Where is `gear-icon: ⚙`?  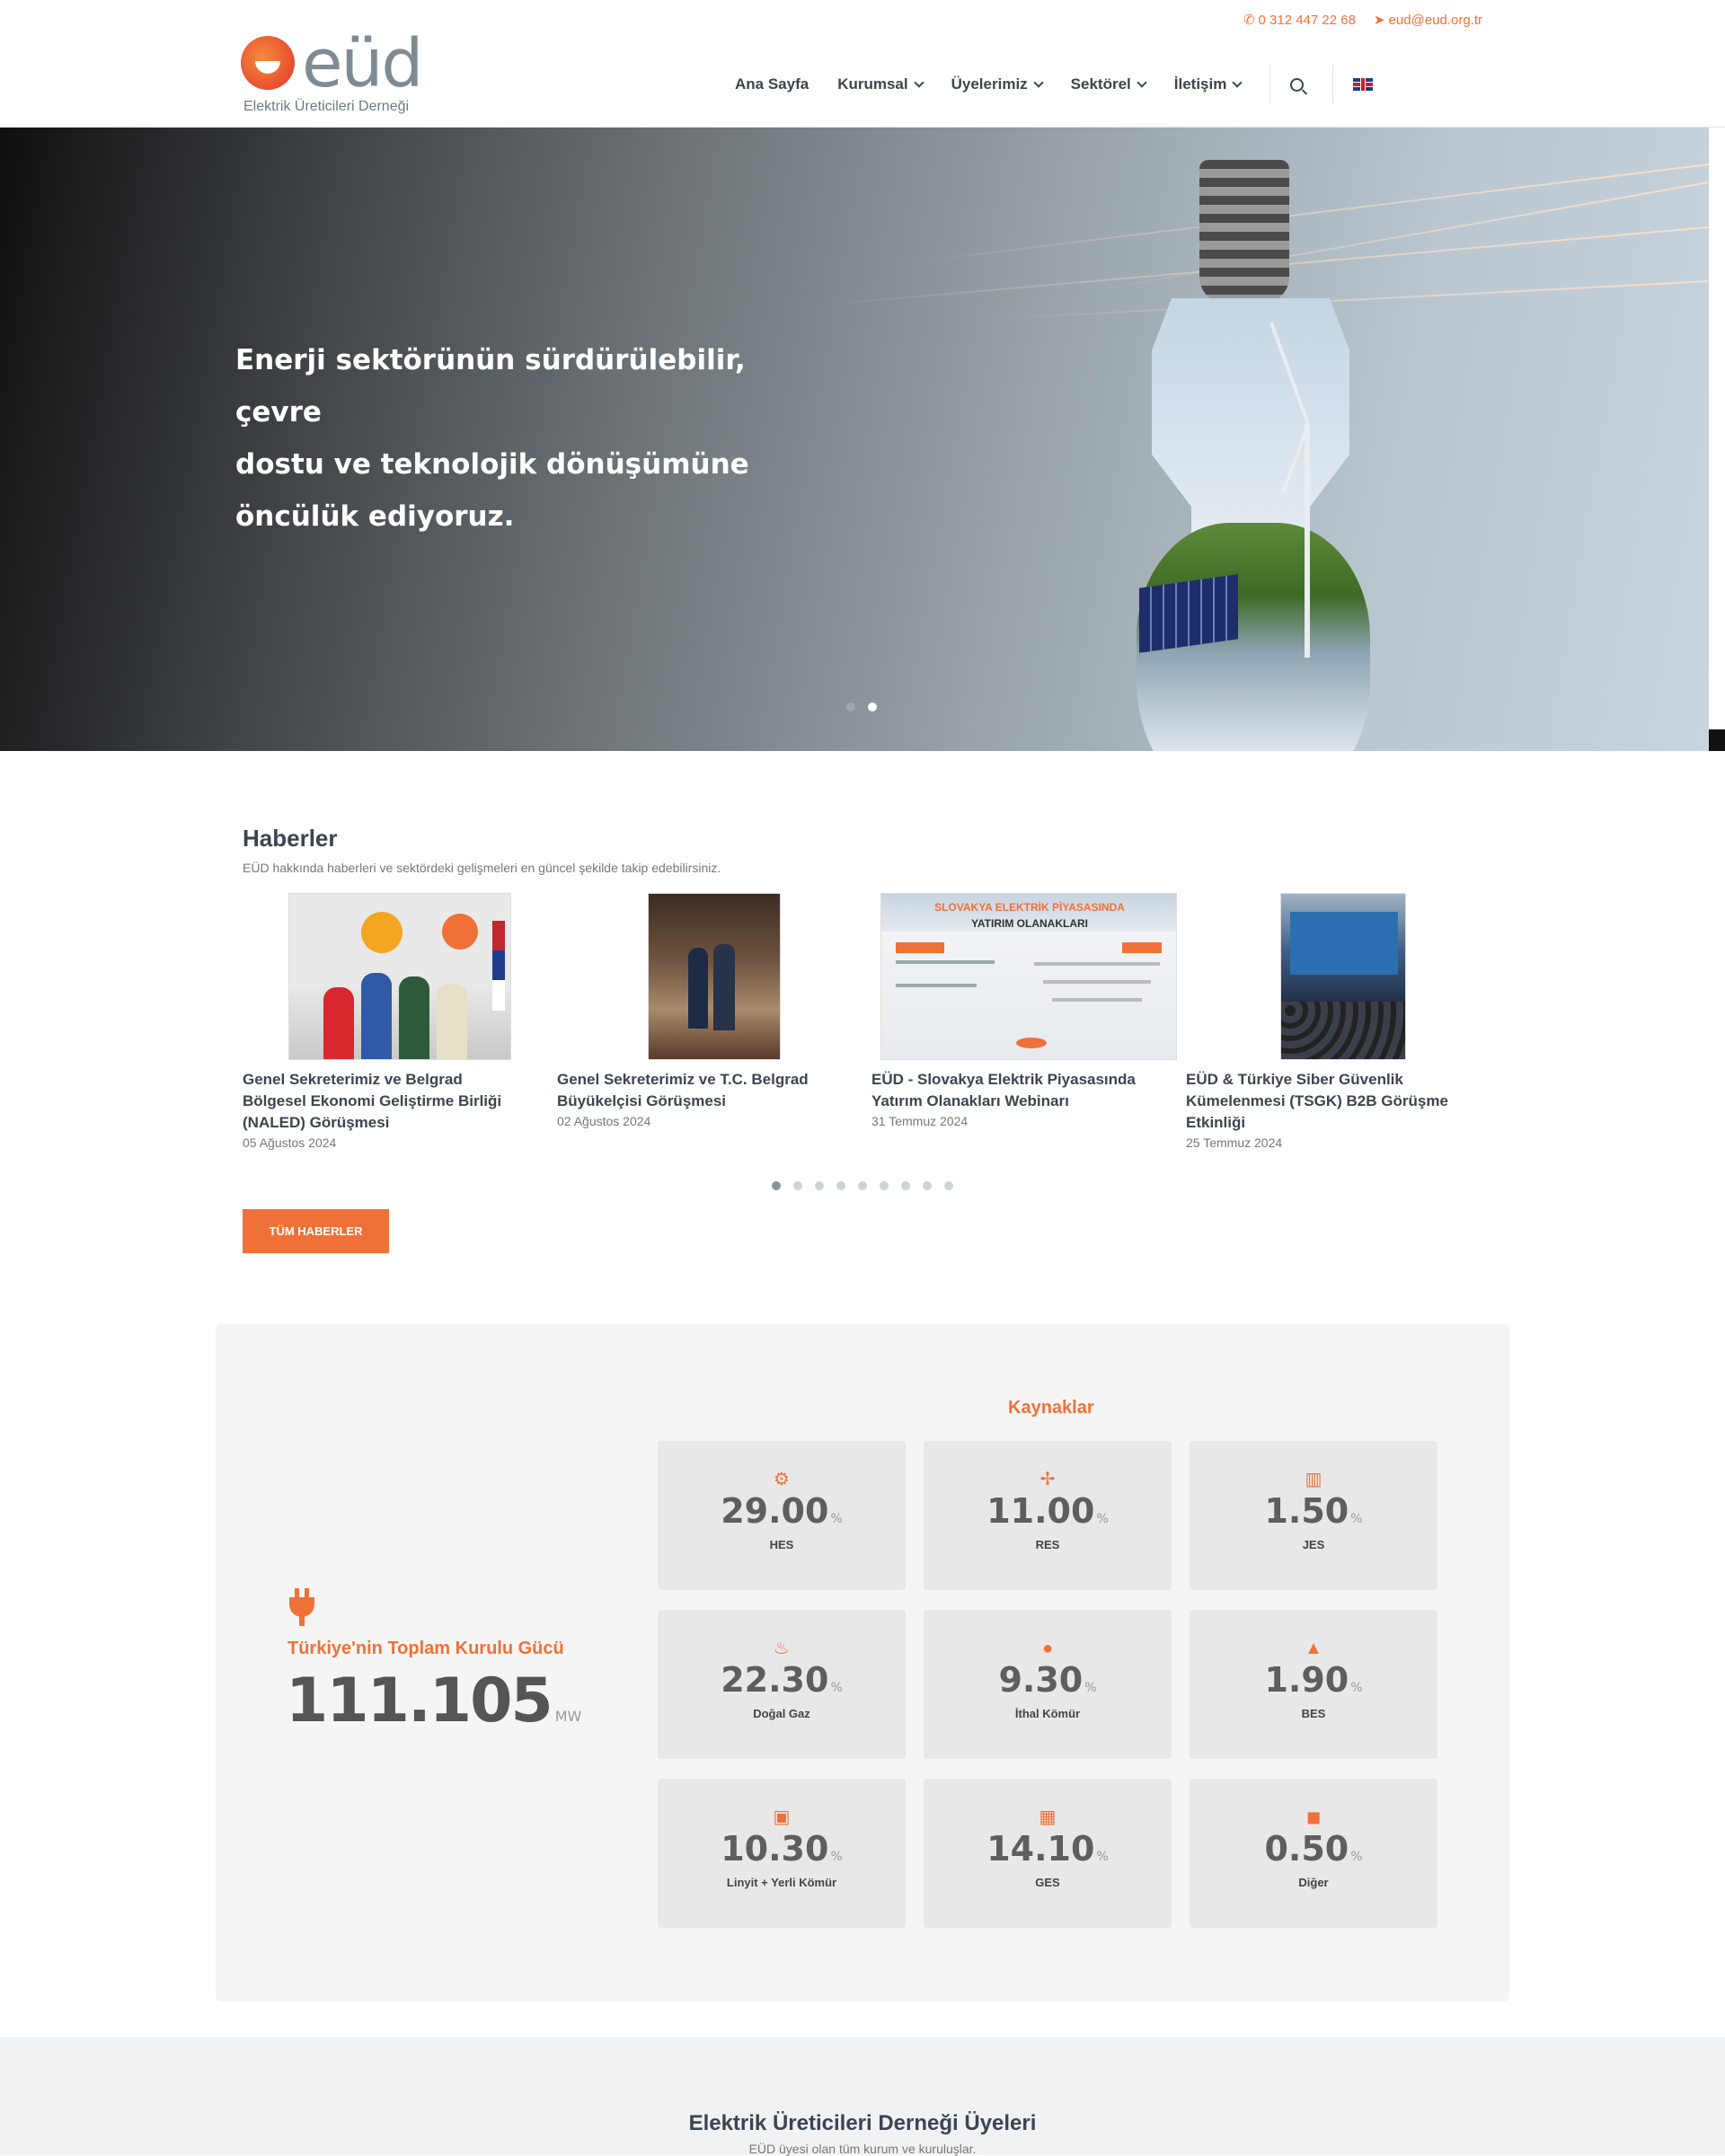 gear-icon: ⚙ is located at coordinates (782, 1479).